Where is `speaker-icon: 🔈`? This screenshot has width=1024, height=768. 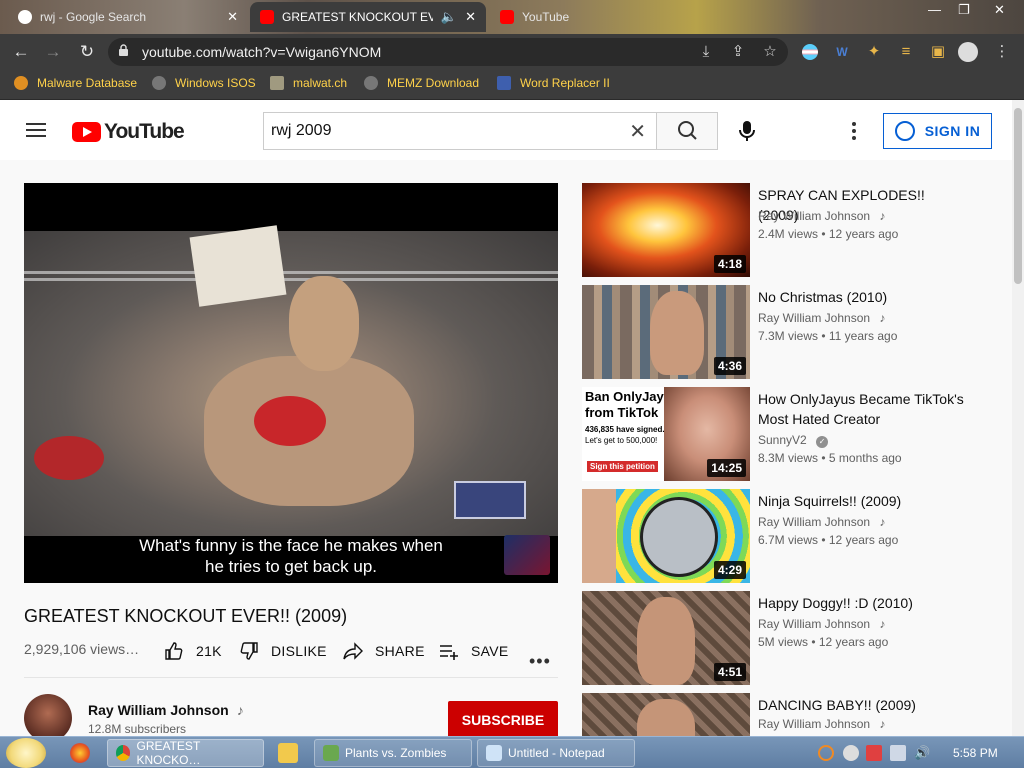 speaker-icon: 🔈 is located at coordinates (449, 17).